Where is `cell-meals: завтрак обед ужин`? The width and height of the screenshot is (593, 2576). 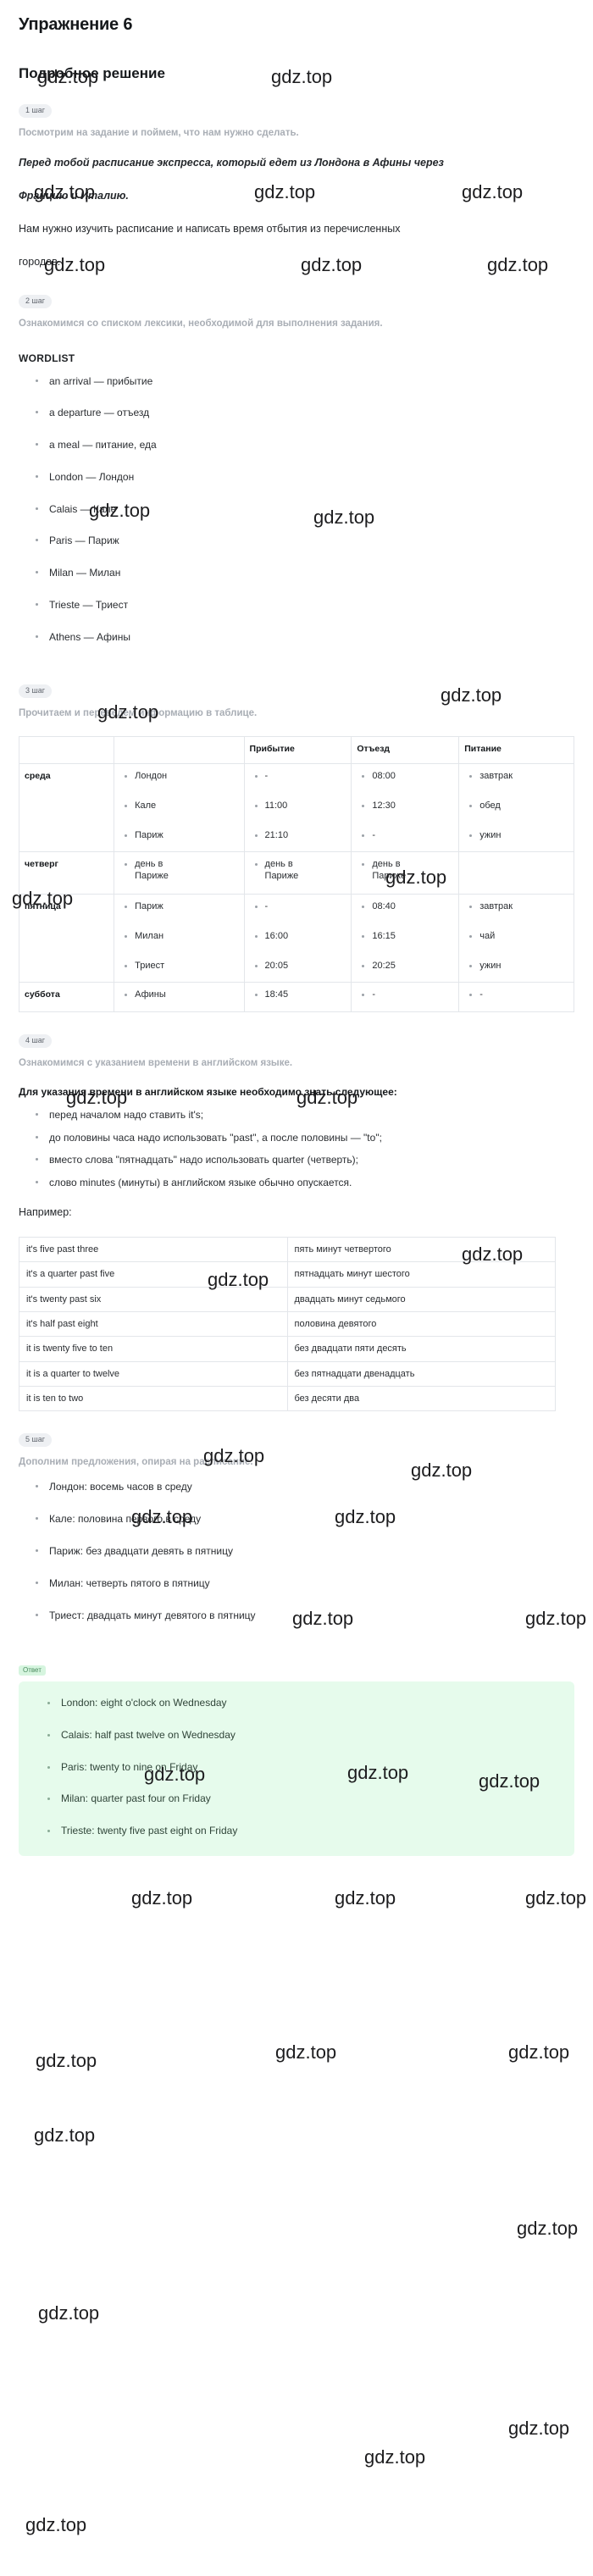 cell-meals: завтрак обед ужин is located at coordinates (516, 807).